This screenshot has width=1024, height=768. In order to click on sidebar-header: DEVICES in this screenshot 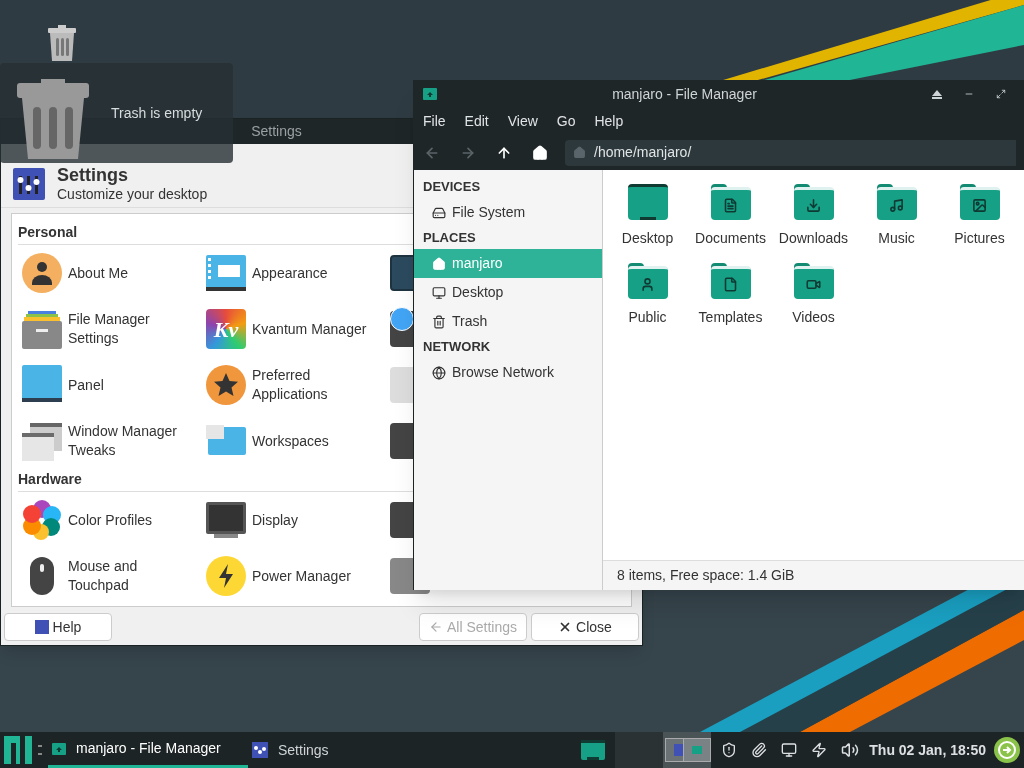, I will do `click(452, 187)`.